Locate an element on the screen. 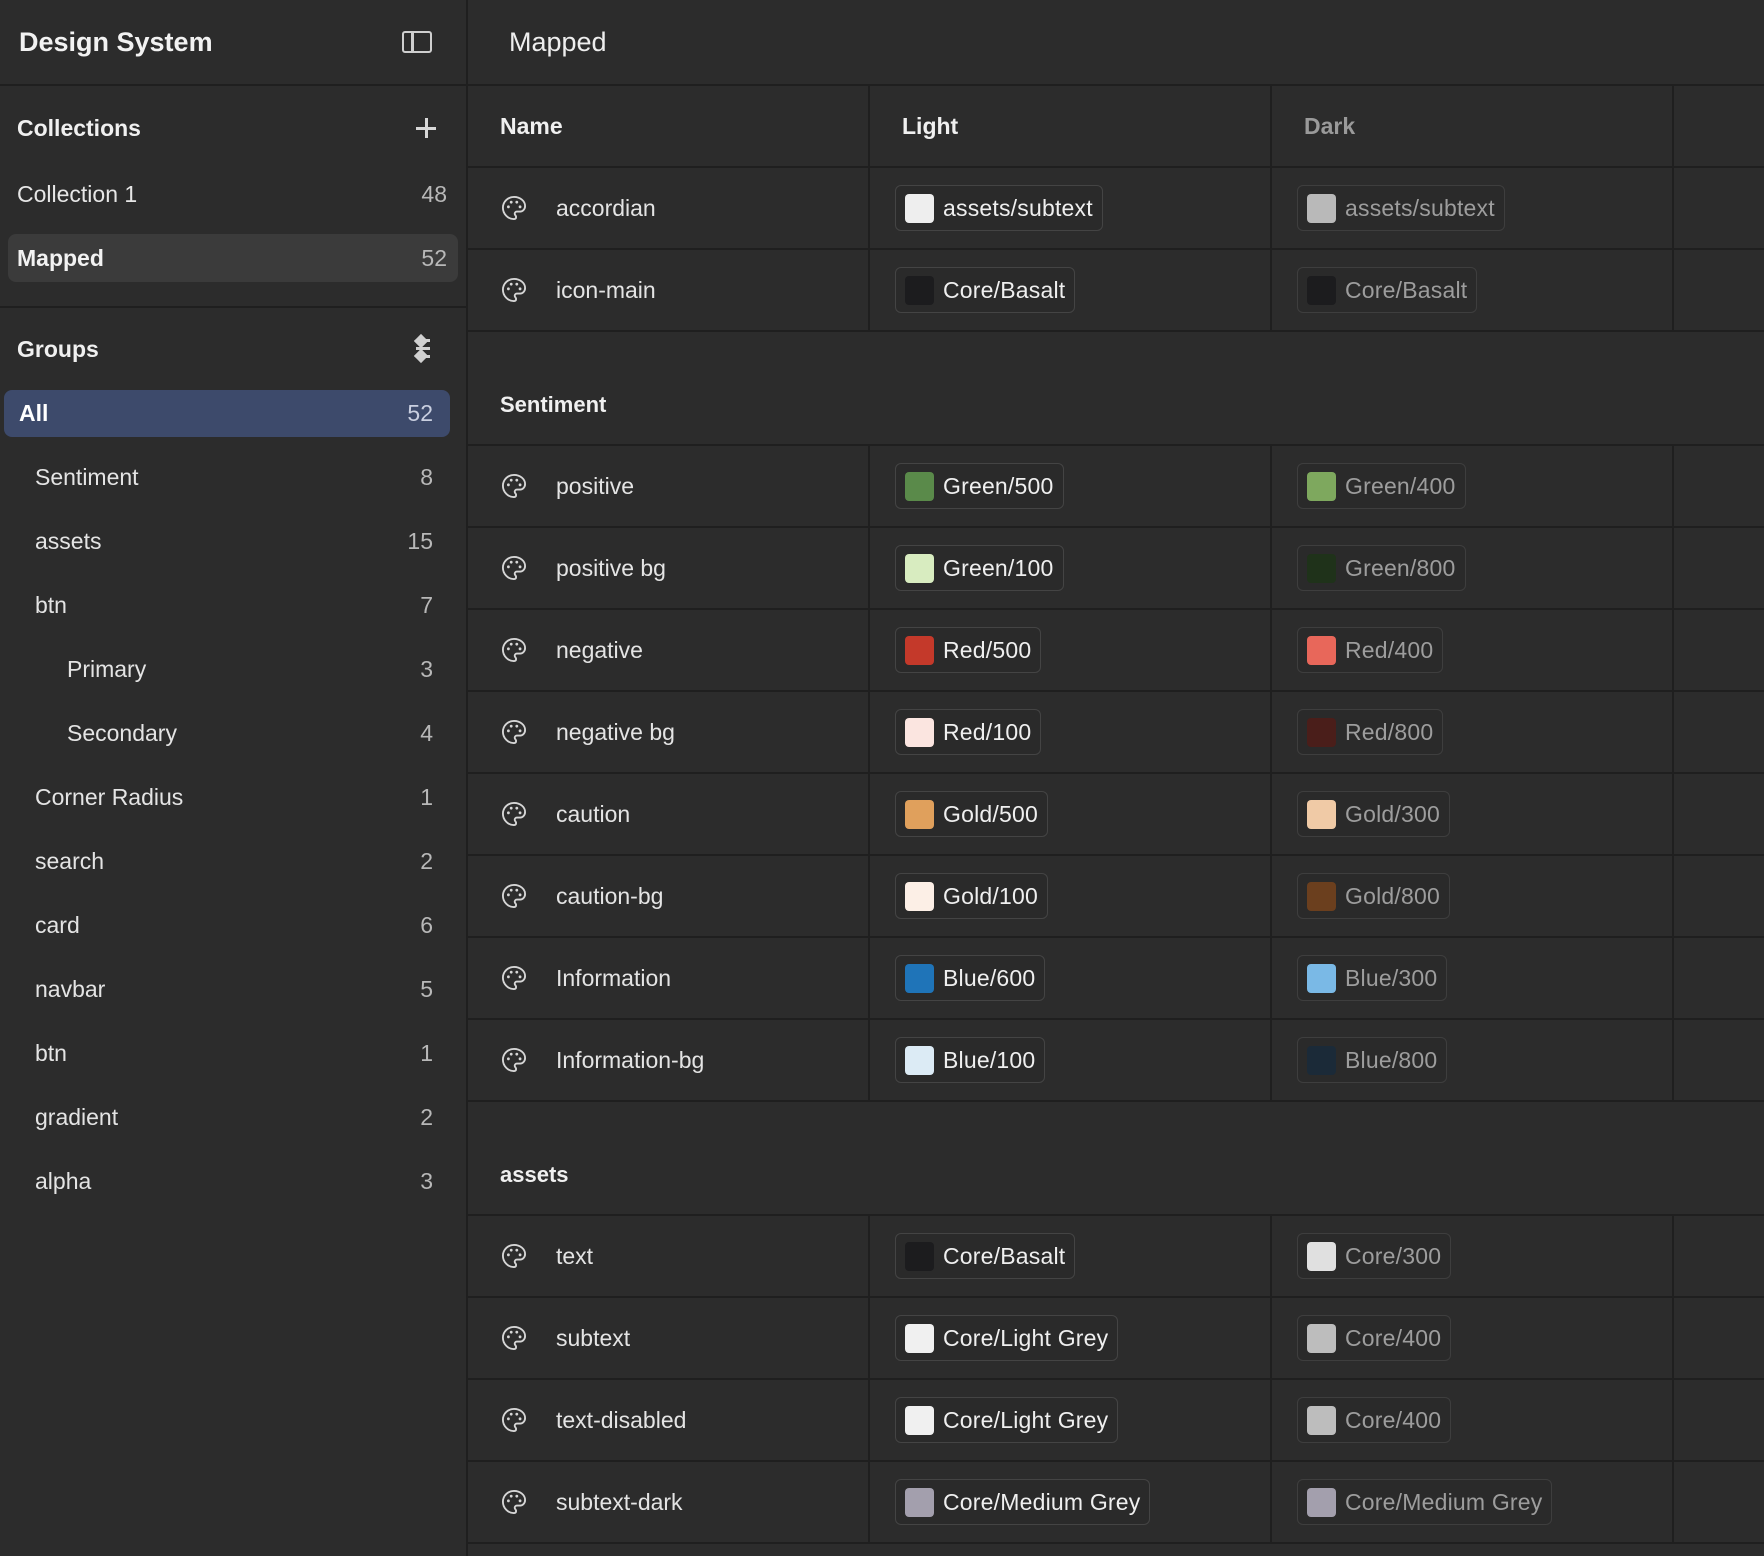  dark-value-chip: Blue/800 is located at coordinates (1372, 1060).